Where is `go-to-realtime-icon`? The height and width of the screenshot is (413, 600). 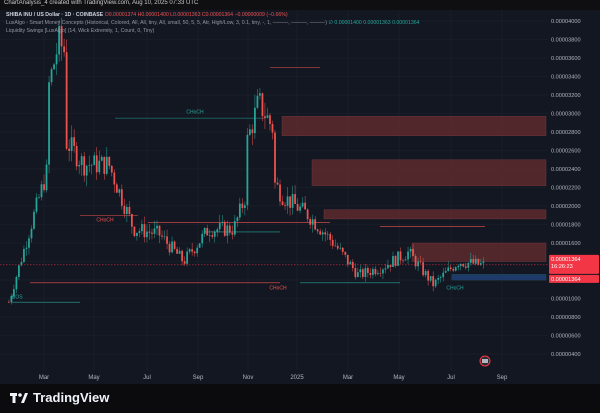
go-to-realtime-icon is located at coordinates (485, 361).